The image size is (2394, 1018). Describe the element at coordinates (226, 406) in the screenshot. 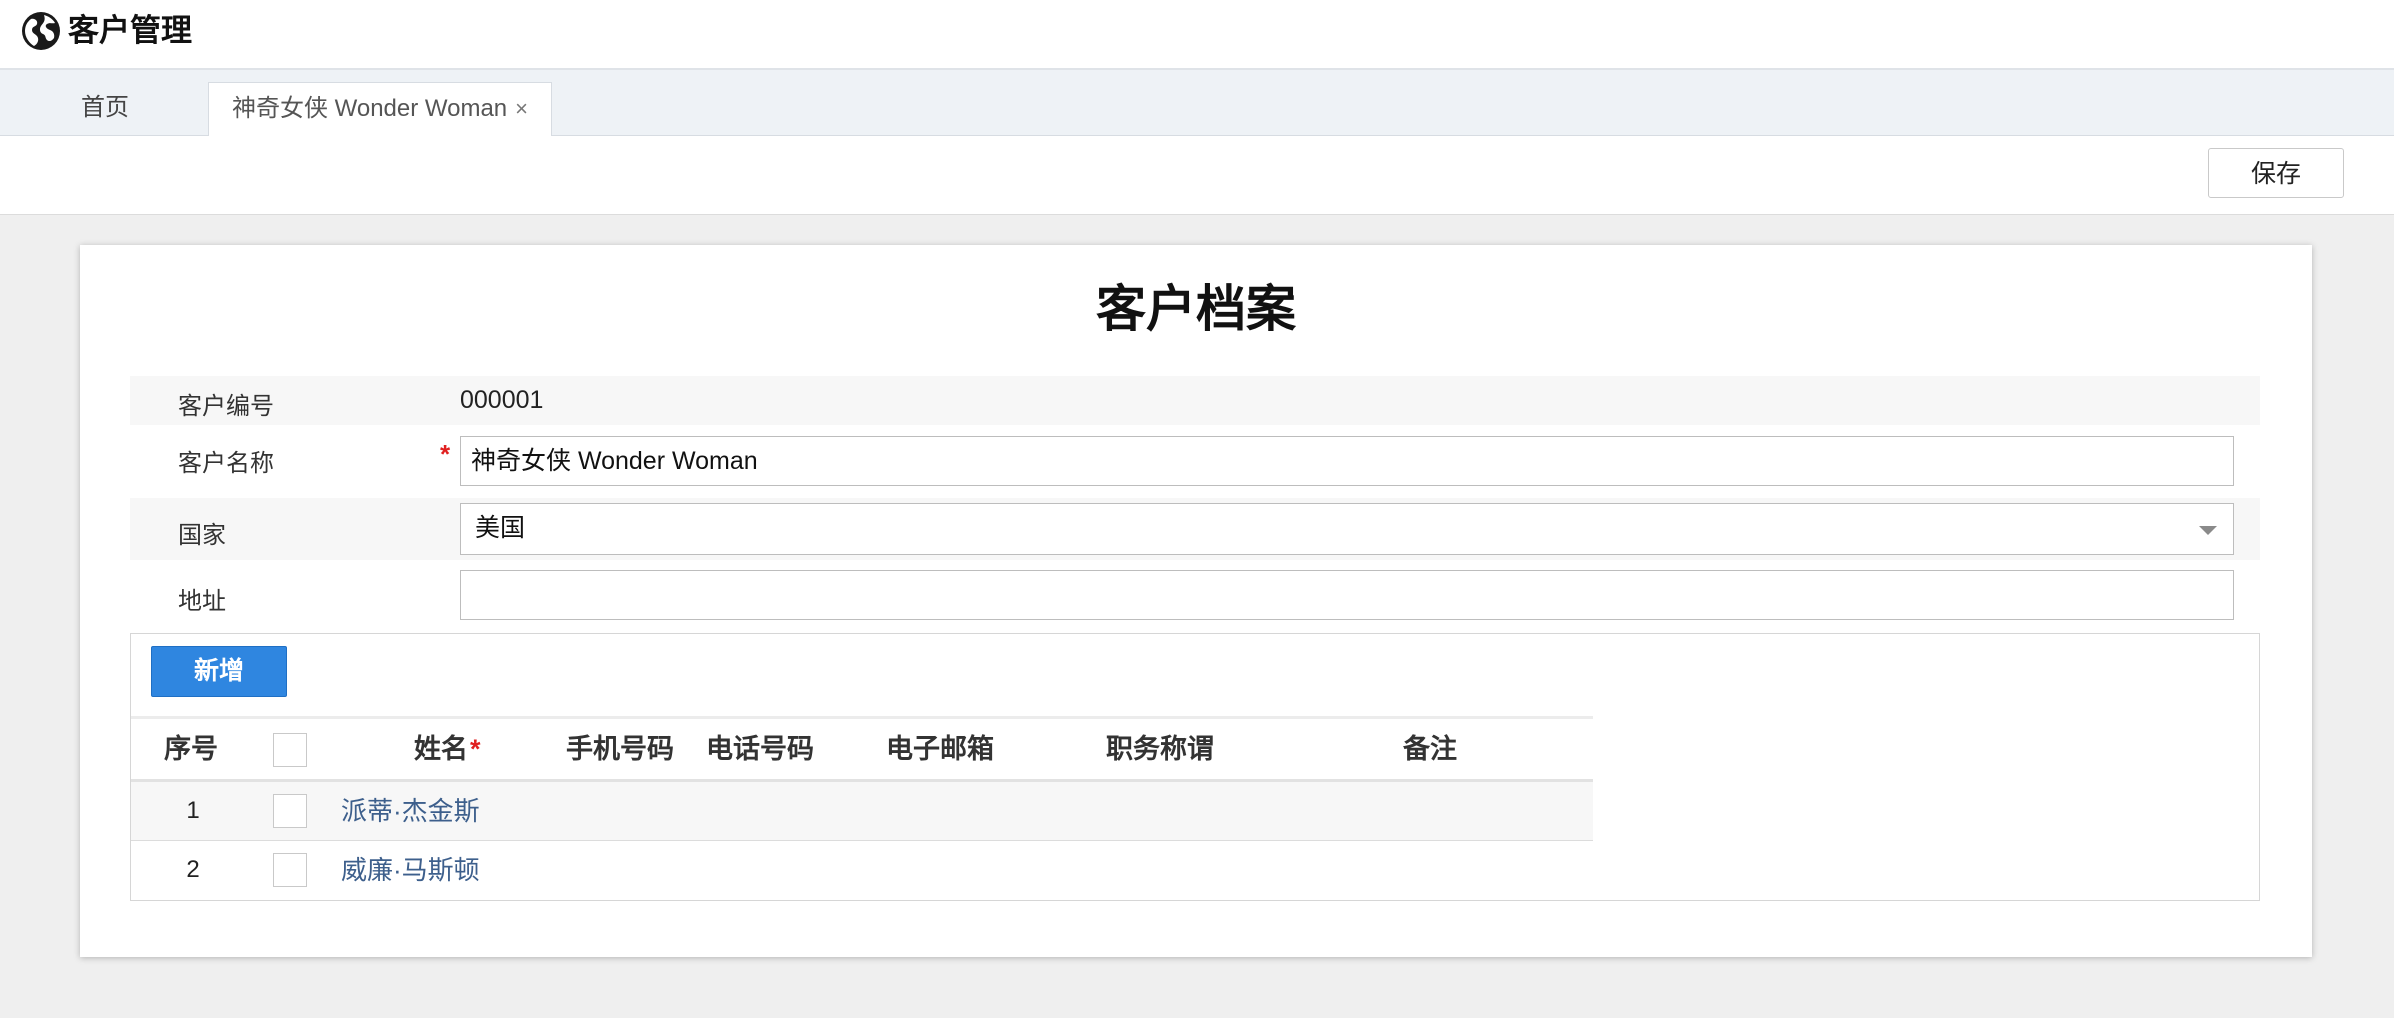

I see `code-label: 客户编号` at that location.